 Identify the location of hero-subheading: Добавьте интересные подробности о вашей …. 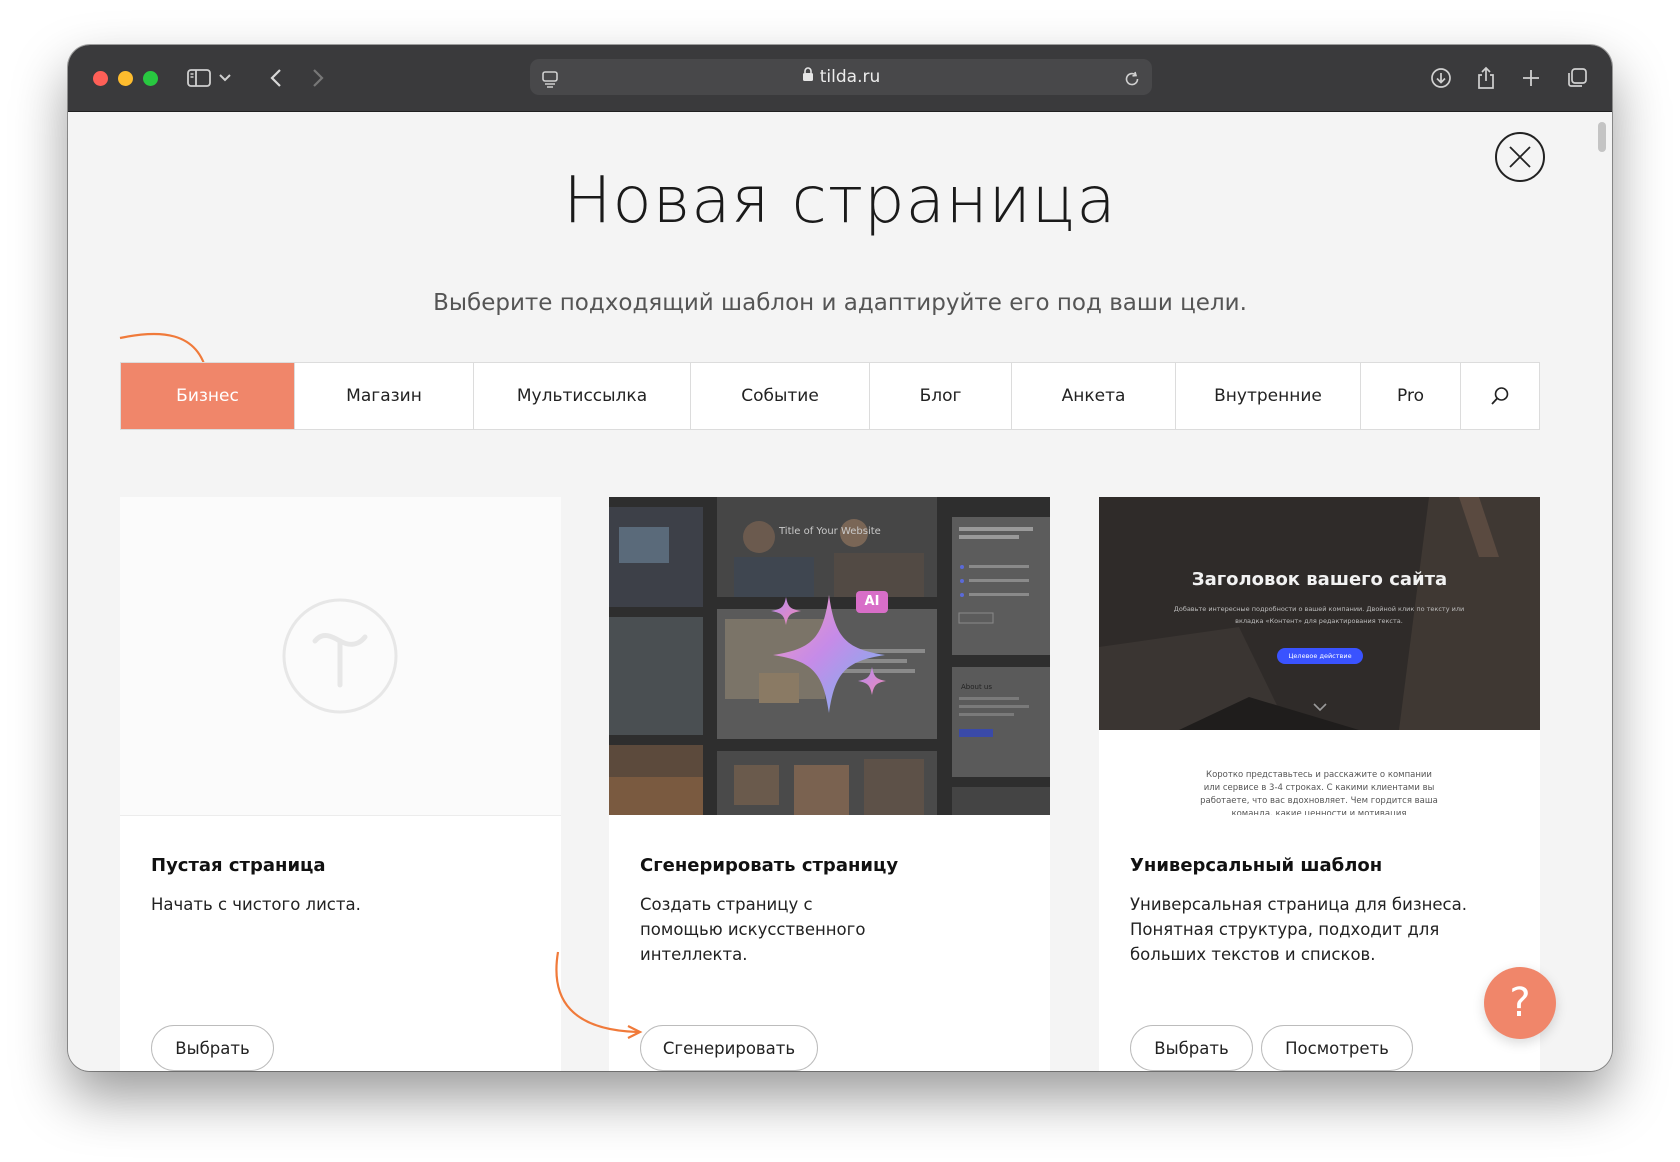
(1319, 615).